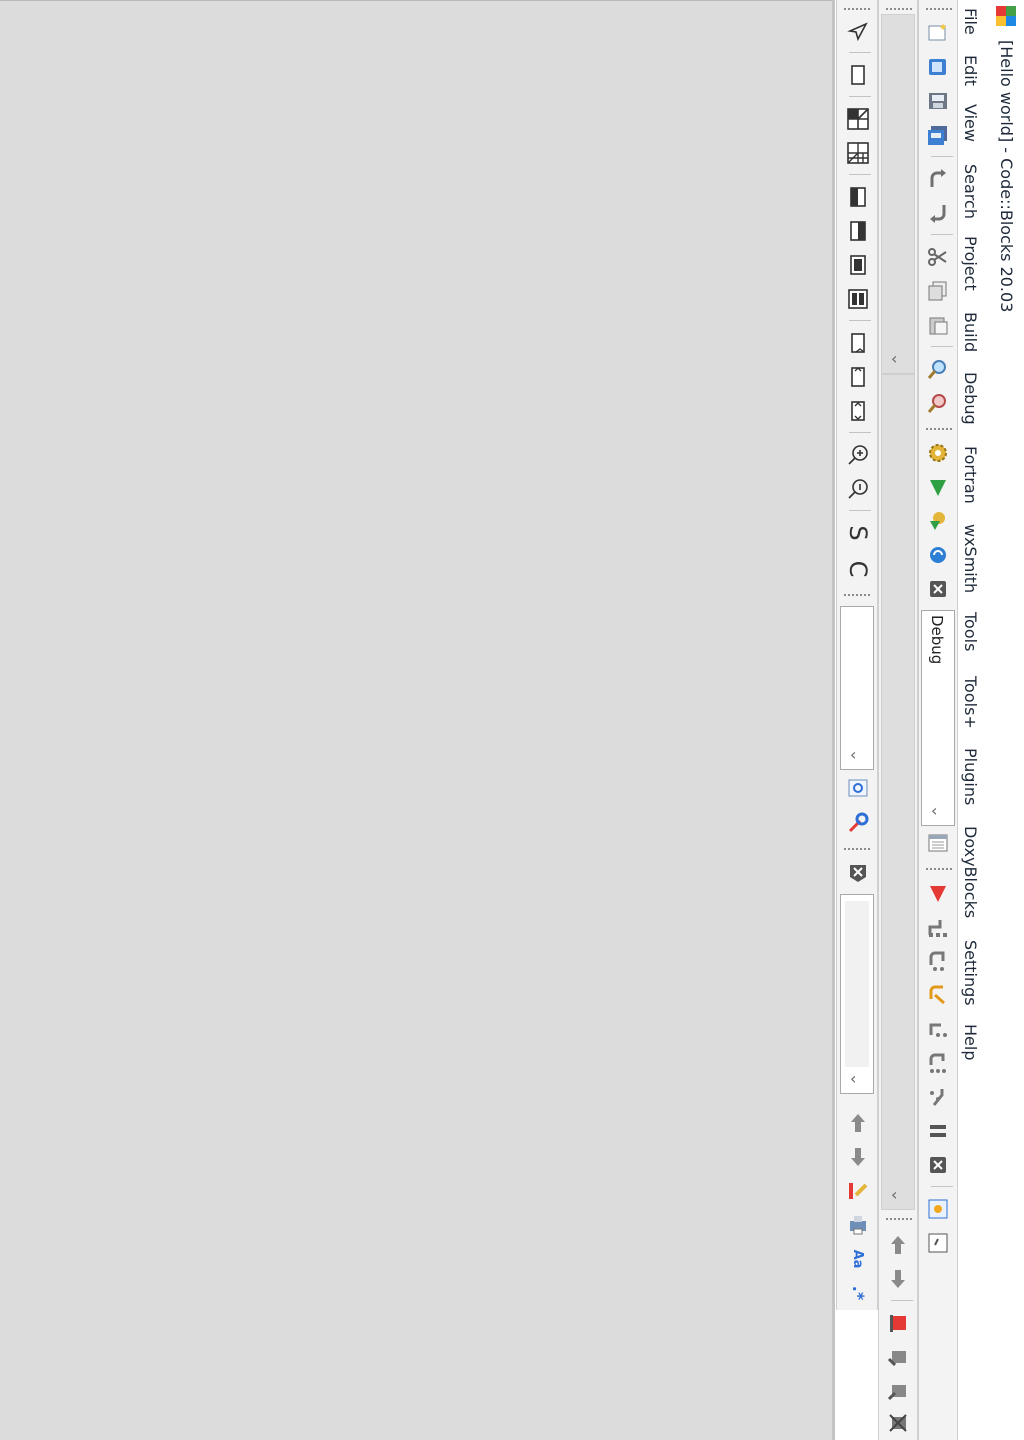 This screenshot has width=1024, height=1440. Describe the element at coordinates (858, 1293) in the screenshot. I see `regex-icon: .*` at that location.